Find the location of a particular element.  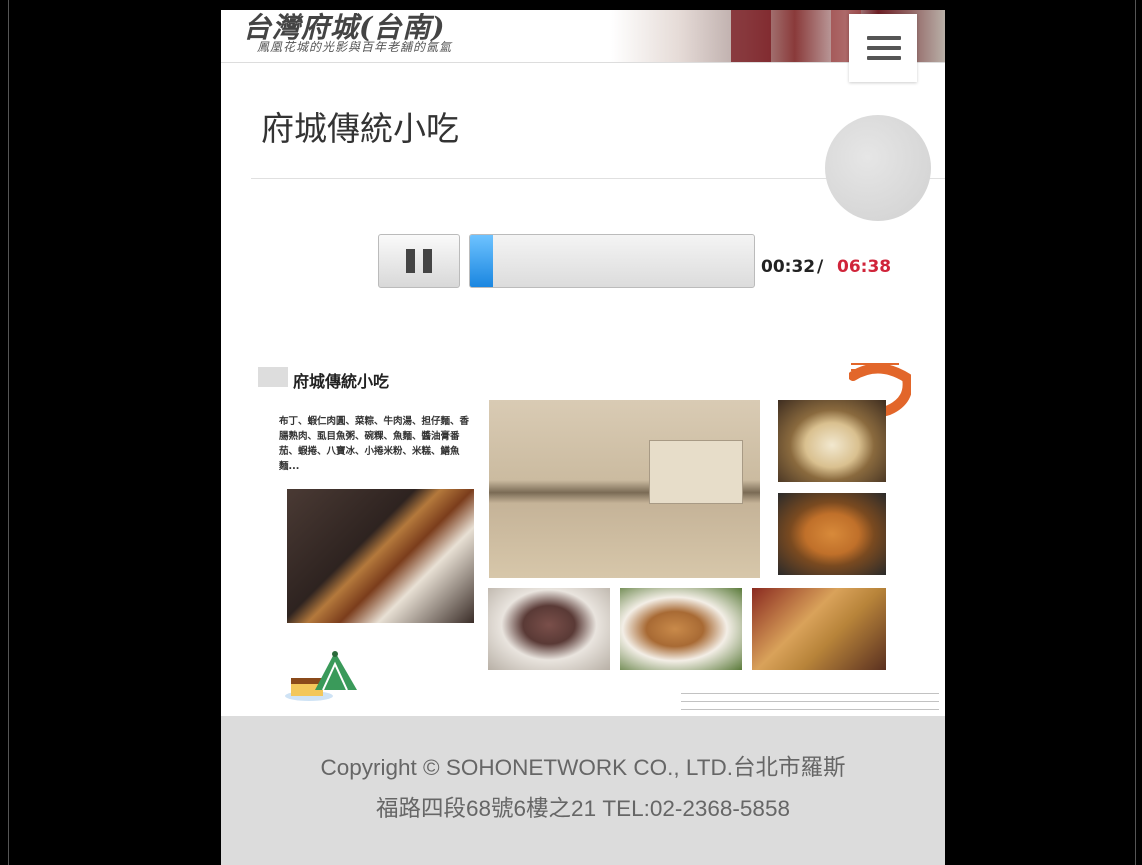

footer-copyright-line2: 福路四段68號6樓之21 TEL:02-2368-5858 is located at coordinates (583, 808).